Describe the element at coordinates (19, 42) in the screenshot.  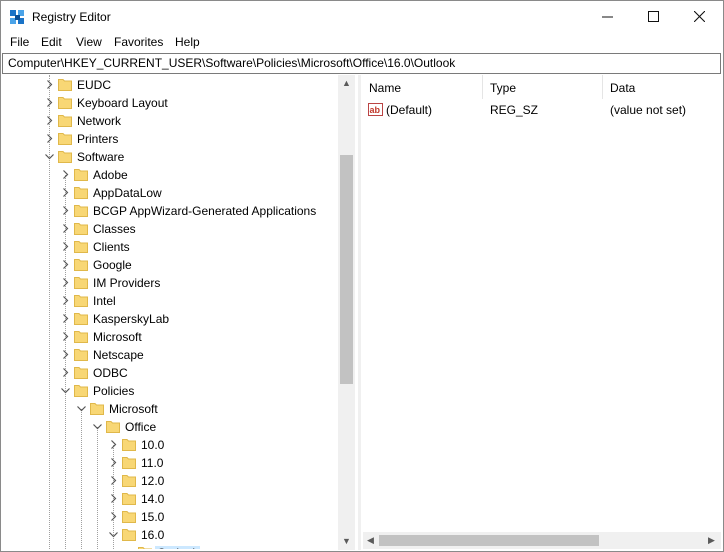
I see `menu-file: File` at that location.